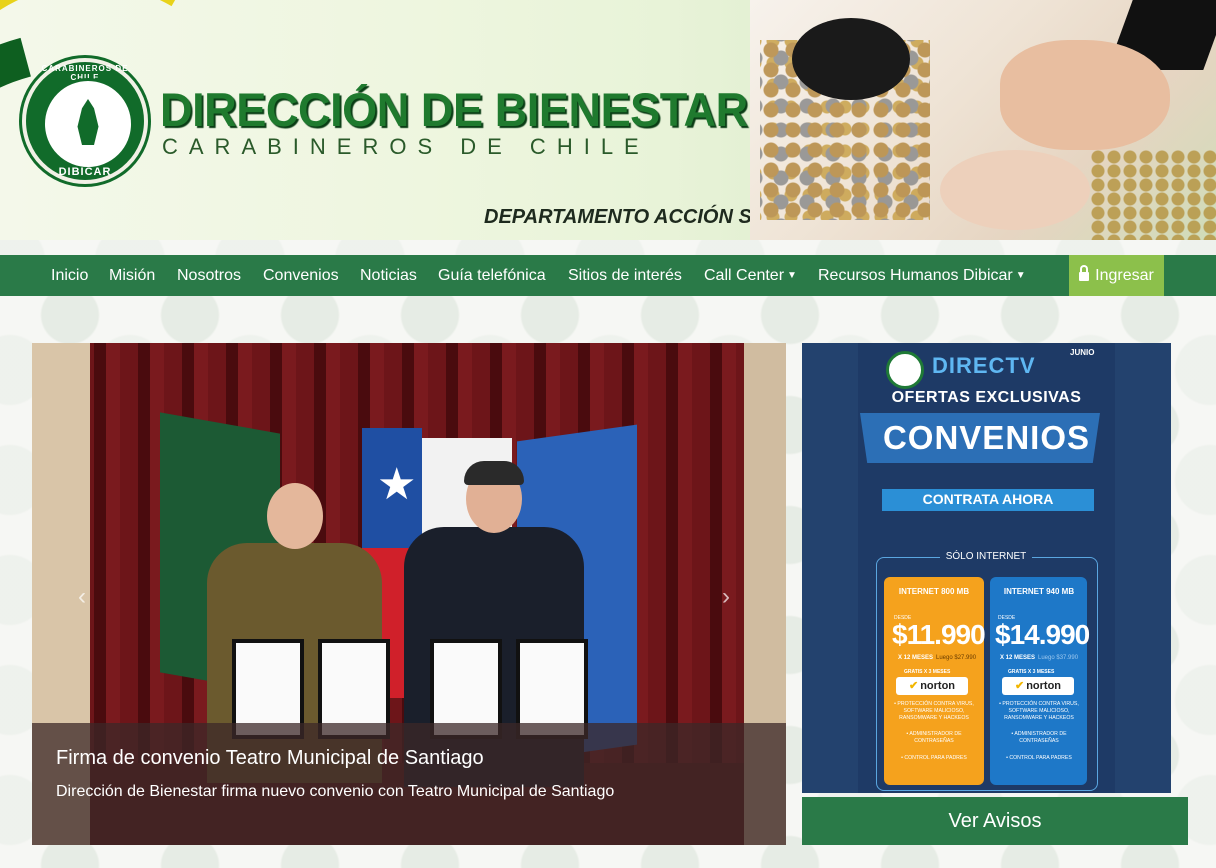 The width and height of the screenshot is (1216, 868). Describe the element at coordinates (301, 275) in the screenshot. I see `nav-convenios: Convenios` at that location.